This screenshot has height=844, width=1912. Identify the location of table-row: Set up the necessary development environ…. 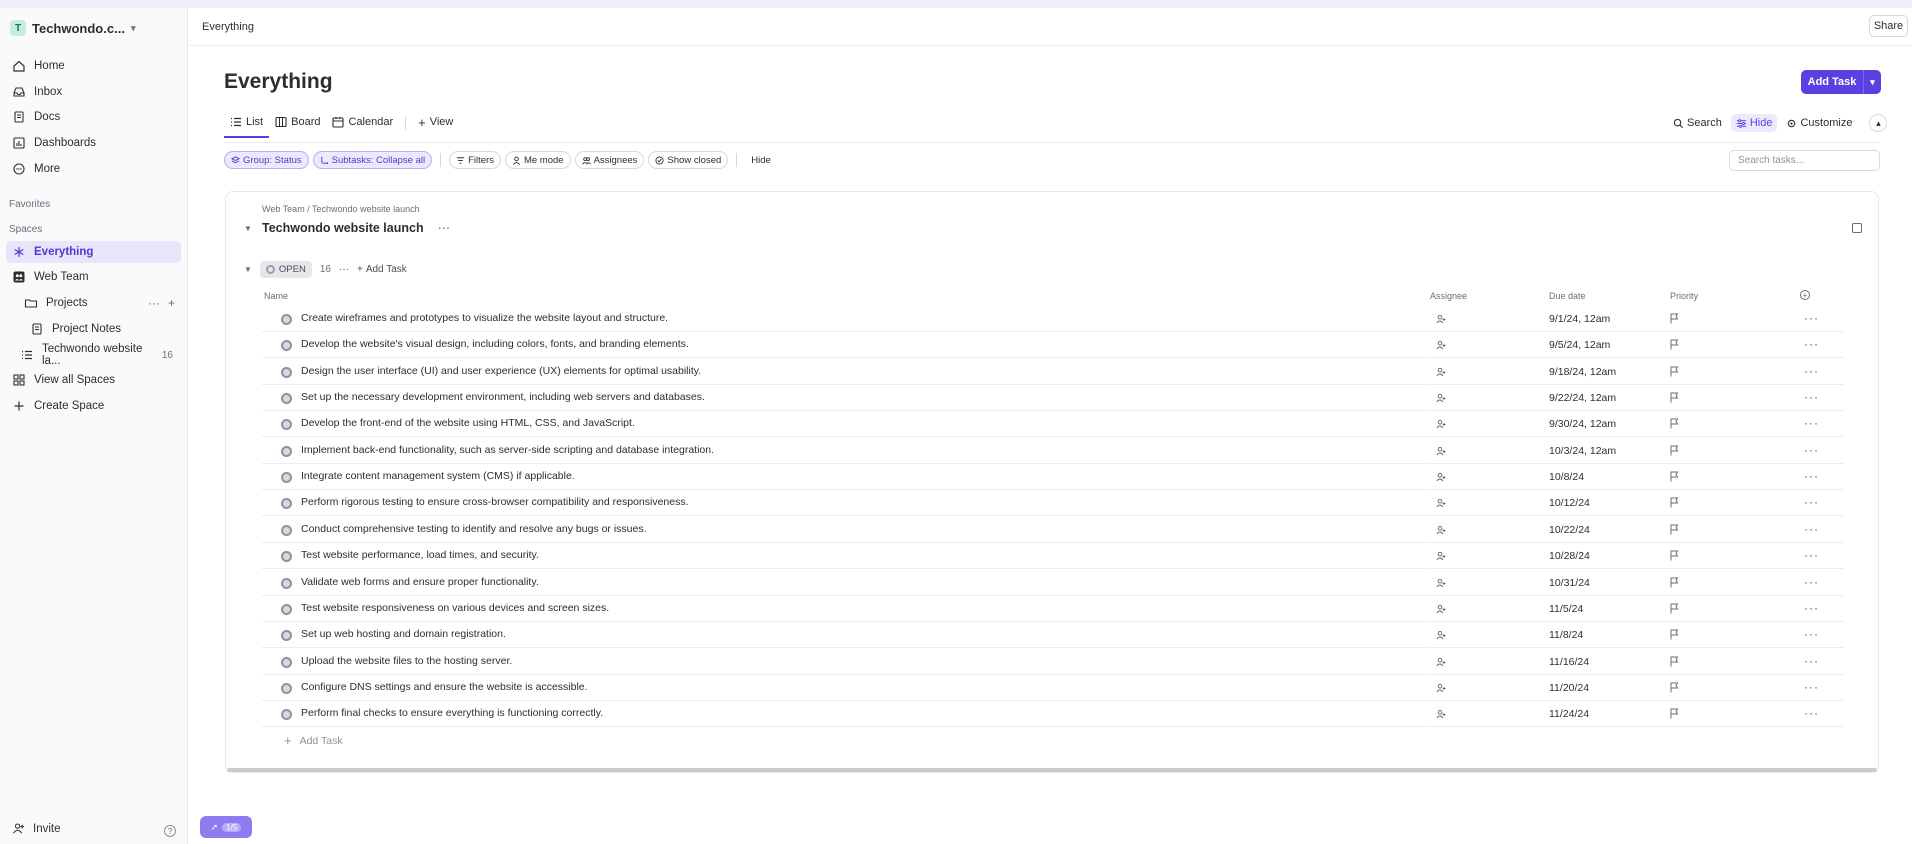
(1053, 398).